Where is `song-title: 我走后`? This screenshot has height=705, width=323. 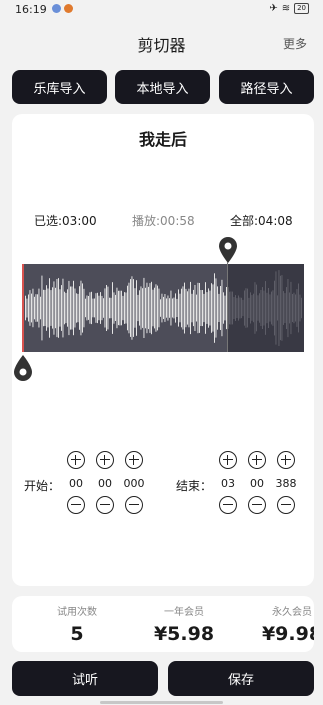 song-title: 我走后 is located at coordinates (162, 139).